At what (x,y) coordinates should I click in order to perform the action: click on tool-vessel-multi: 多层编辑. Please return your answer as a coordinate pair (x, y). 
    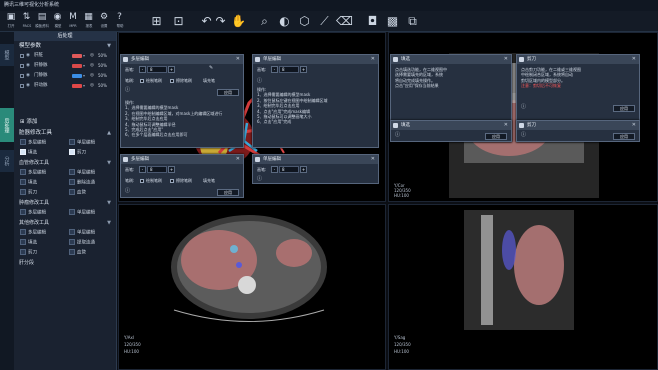
    Looking at the image, I should click on (33, 173).